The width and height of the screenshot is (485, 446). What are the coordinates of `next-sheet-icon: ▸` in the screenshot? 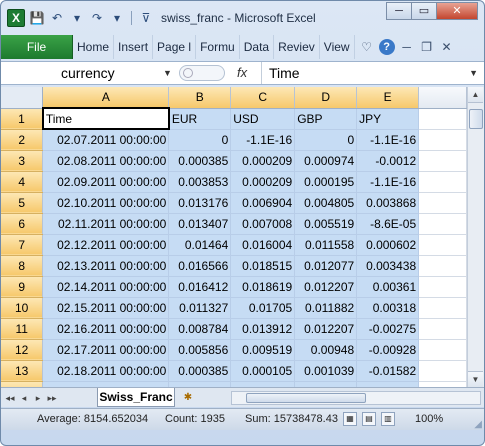 It's located at (38, 398).